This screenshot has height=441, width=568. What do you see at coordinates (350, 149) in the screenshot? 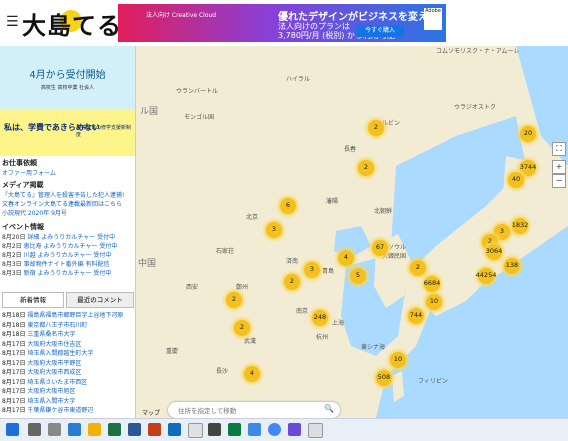
I see `map-label: 長春` at bounding box center [350, 149].